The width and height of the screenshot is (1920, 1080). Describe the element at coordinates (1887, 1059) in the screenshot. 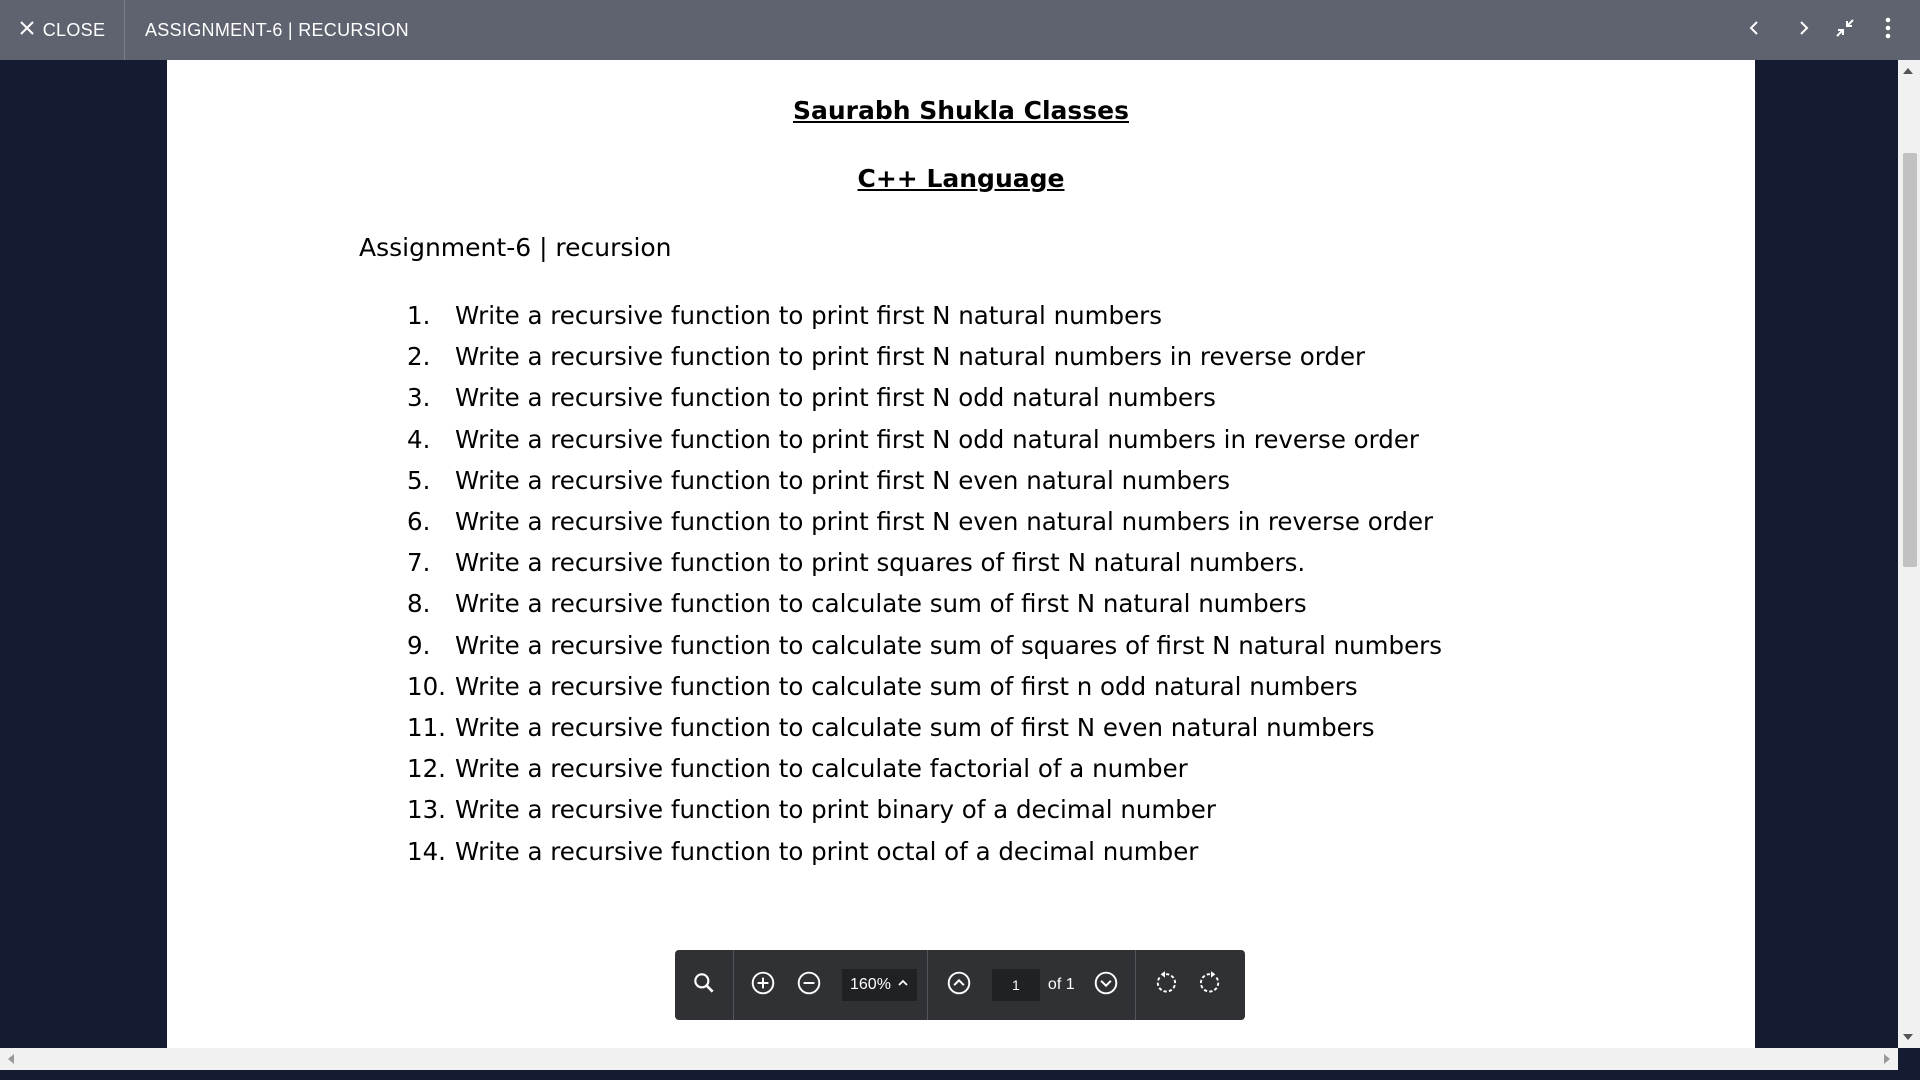

I see `scroll-right-arrow` at that location.